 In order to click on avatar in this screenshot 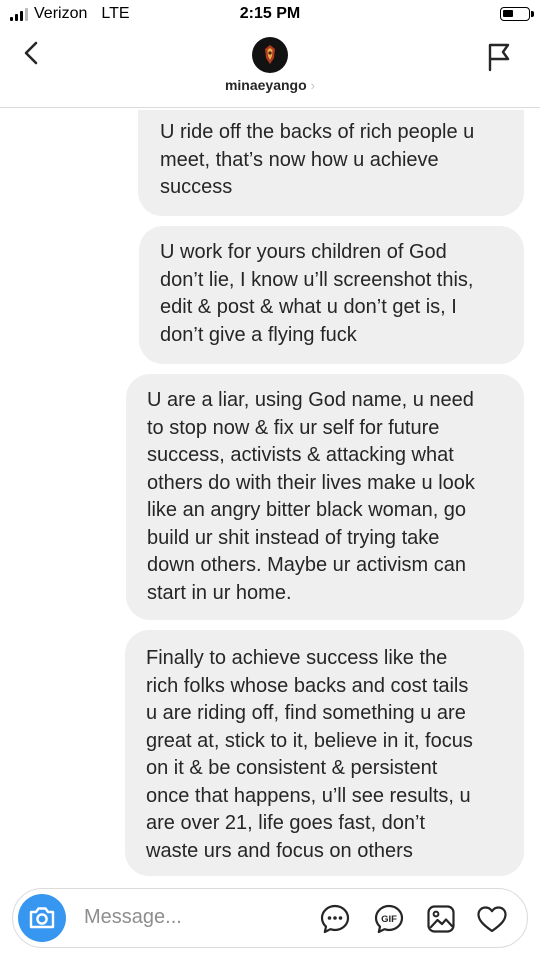, I will do `click(270, 55)`.